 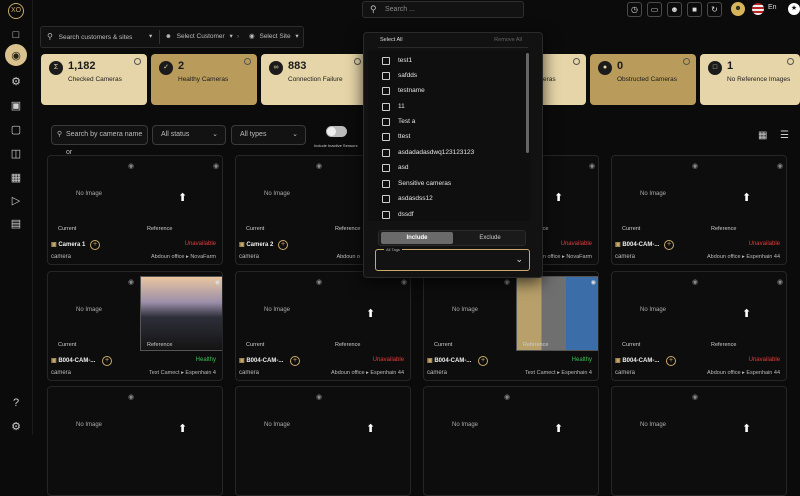 I want to click on camera-search-input: ⚲ Search by camera name or, so click(x=99, y=140).